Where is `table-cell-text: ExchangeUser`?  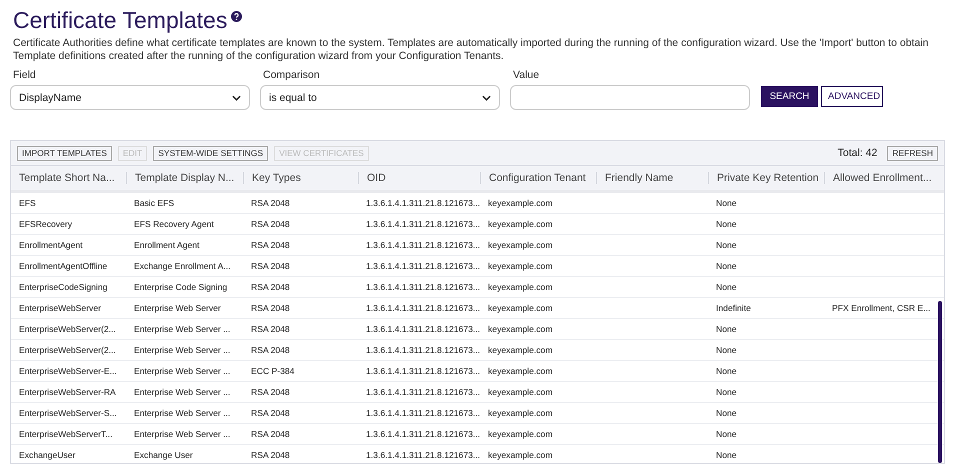
table-cell-text: ExchangeUser is located at coordinates (47, 455).